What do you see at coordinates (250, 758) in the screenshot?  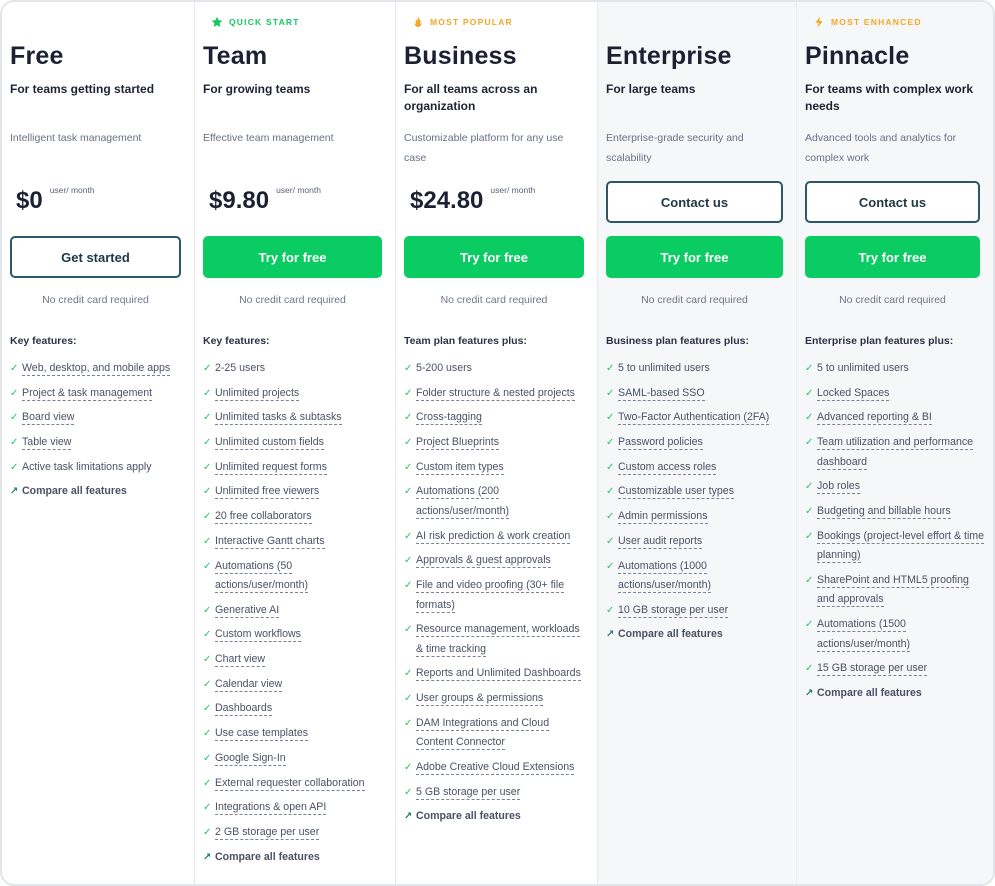 I see `feature-label: Google Sign-In` at bounding box center [250, 758].